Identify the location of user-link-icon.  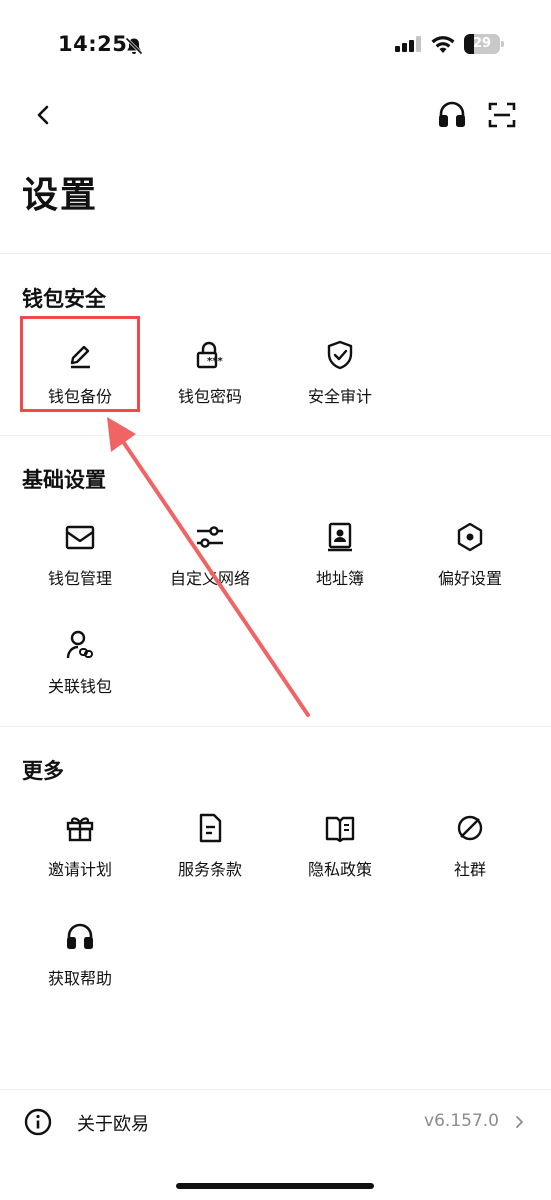
(79, 644).